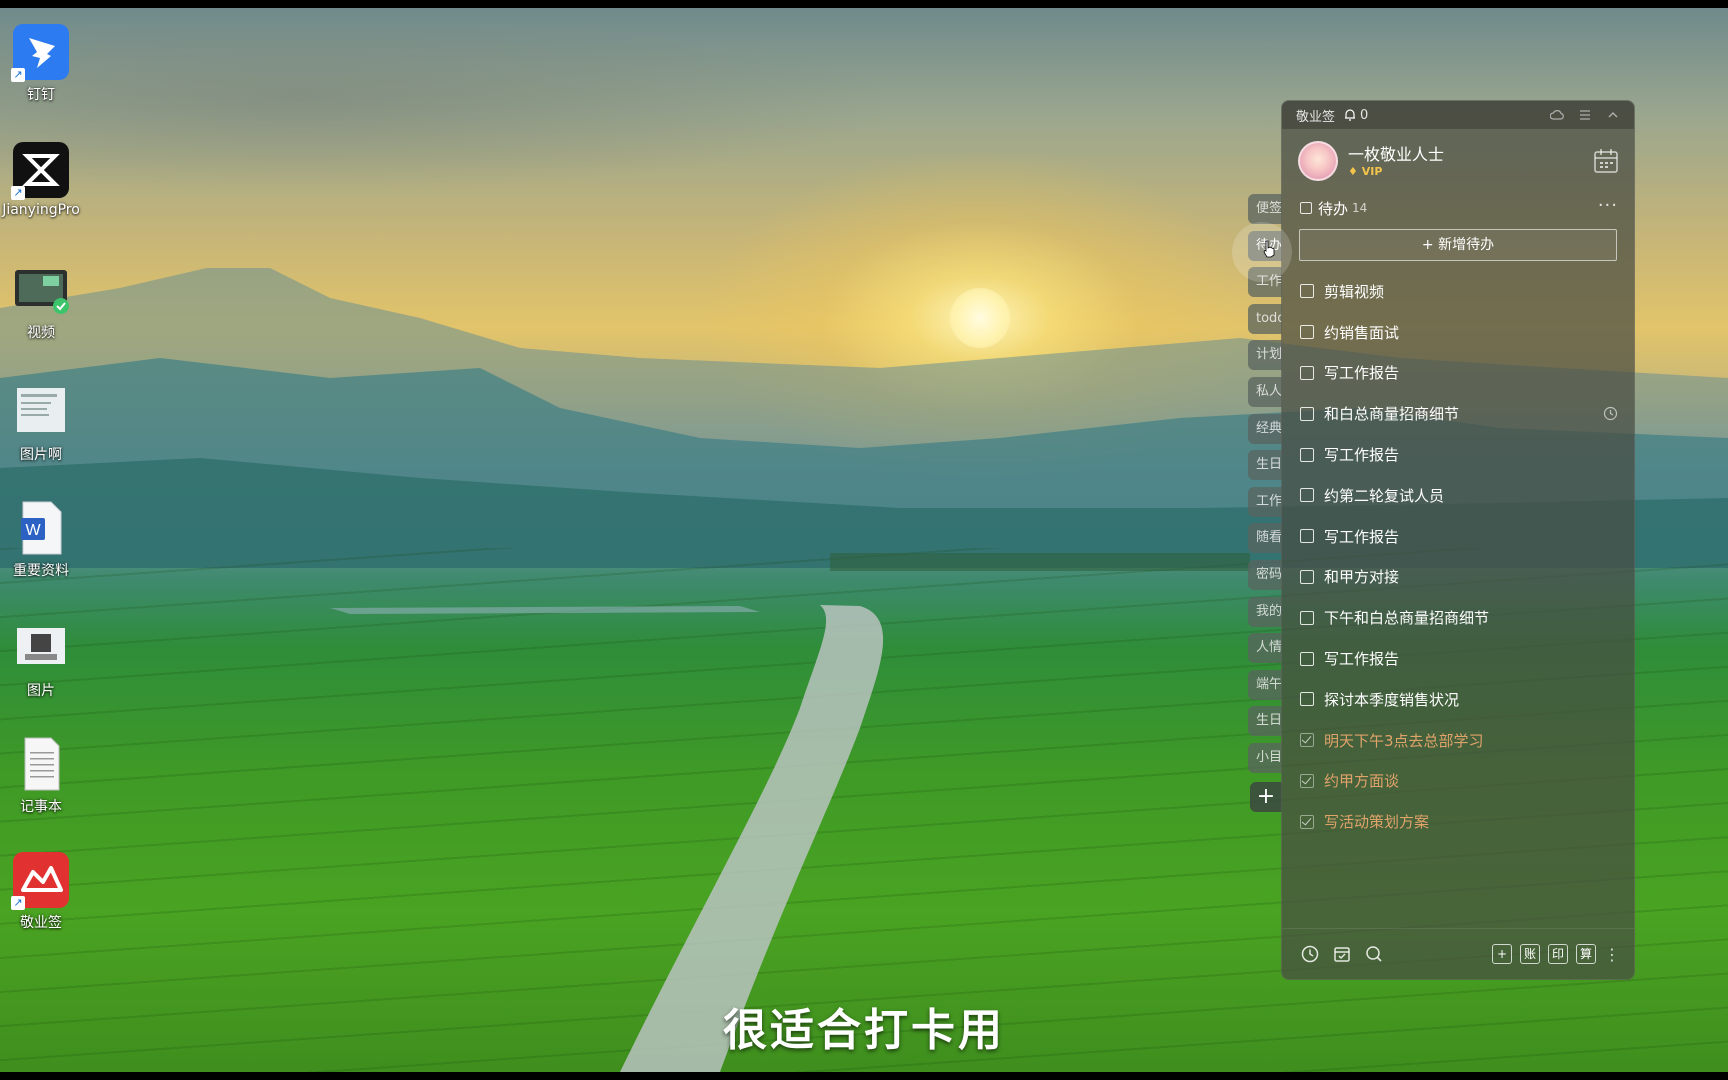 The height and width of the screenshot is (1080, 1728). Describe the element at coordinates (1265, 355) in the screenshot. I see `tab-category: 计划` at that location.